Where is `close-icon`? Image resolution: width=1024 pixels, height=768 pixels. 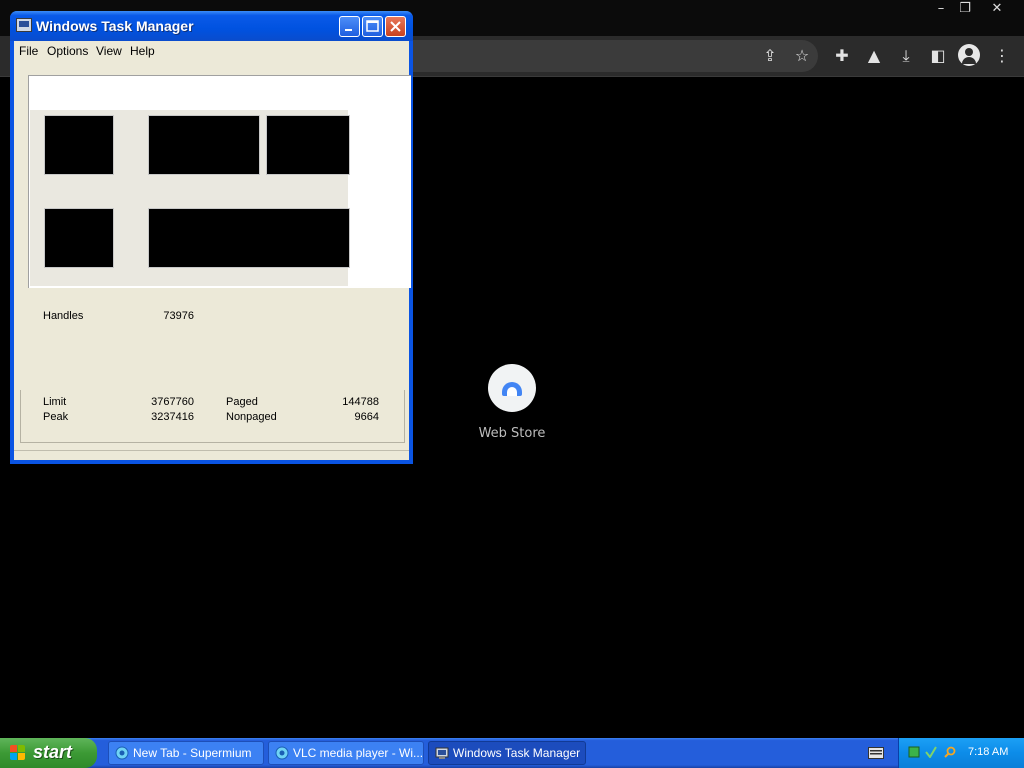 close-icon is located at coordinates (395, 26).